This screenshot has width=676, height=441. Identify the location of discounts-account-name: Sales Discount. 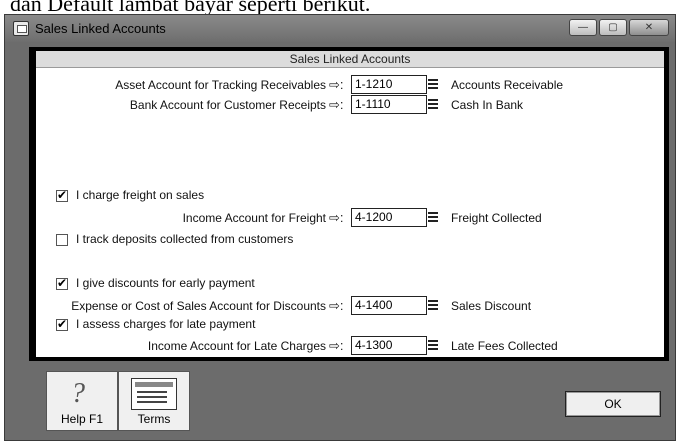
(491, 306).